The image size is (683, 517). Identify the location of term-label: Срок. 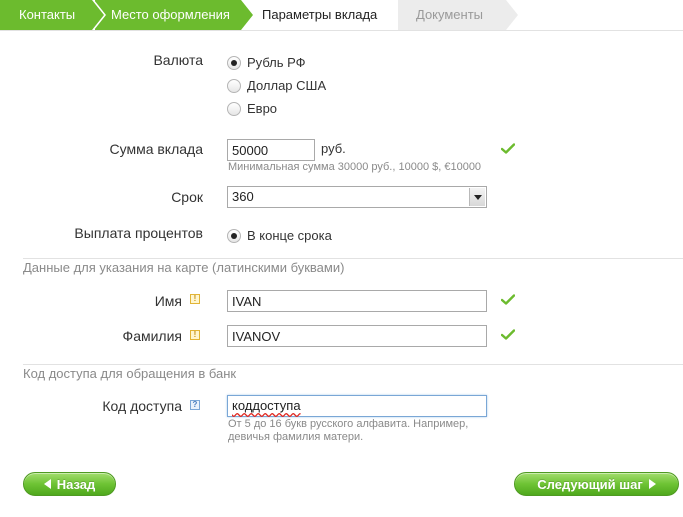
(187, 197).